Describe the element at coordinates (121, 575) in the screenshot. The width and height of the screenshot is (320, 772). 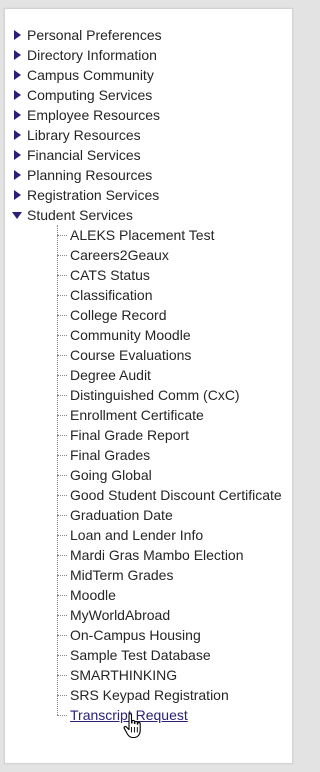
I see `submenu-link: MidTerm Grades` at that location.